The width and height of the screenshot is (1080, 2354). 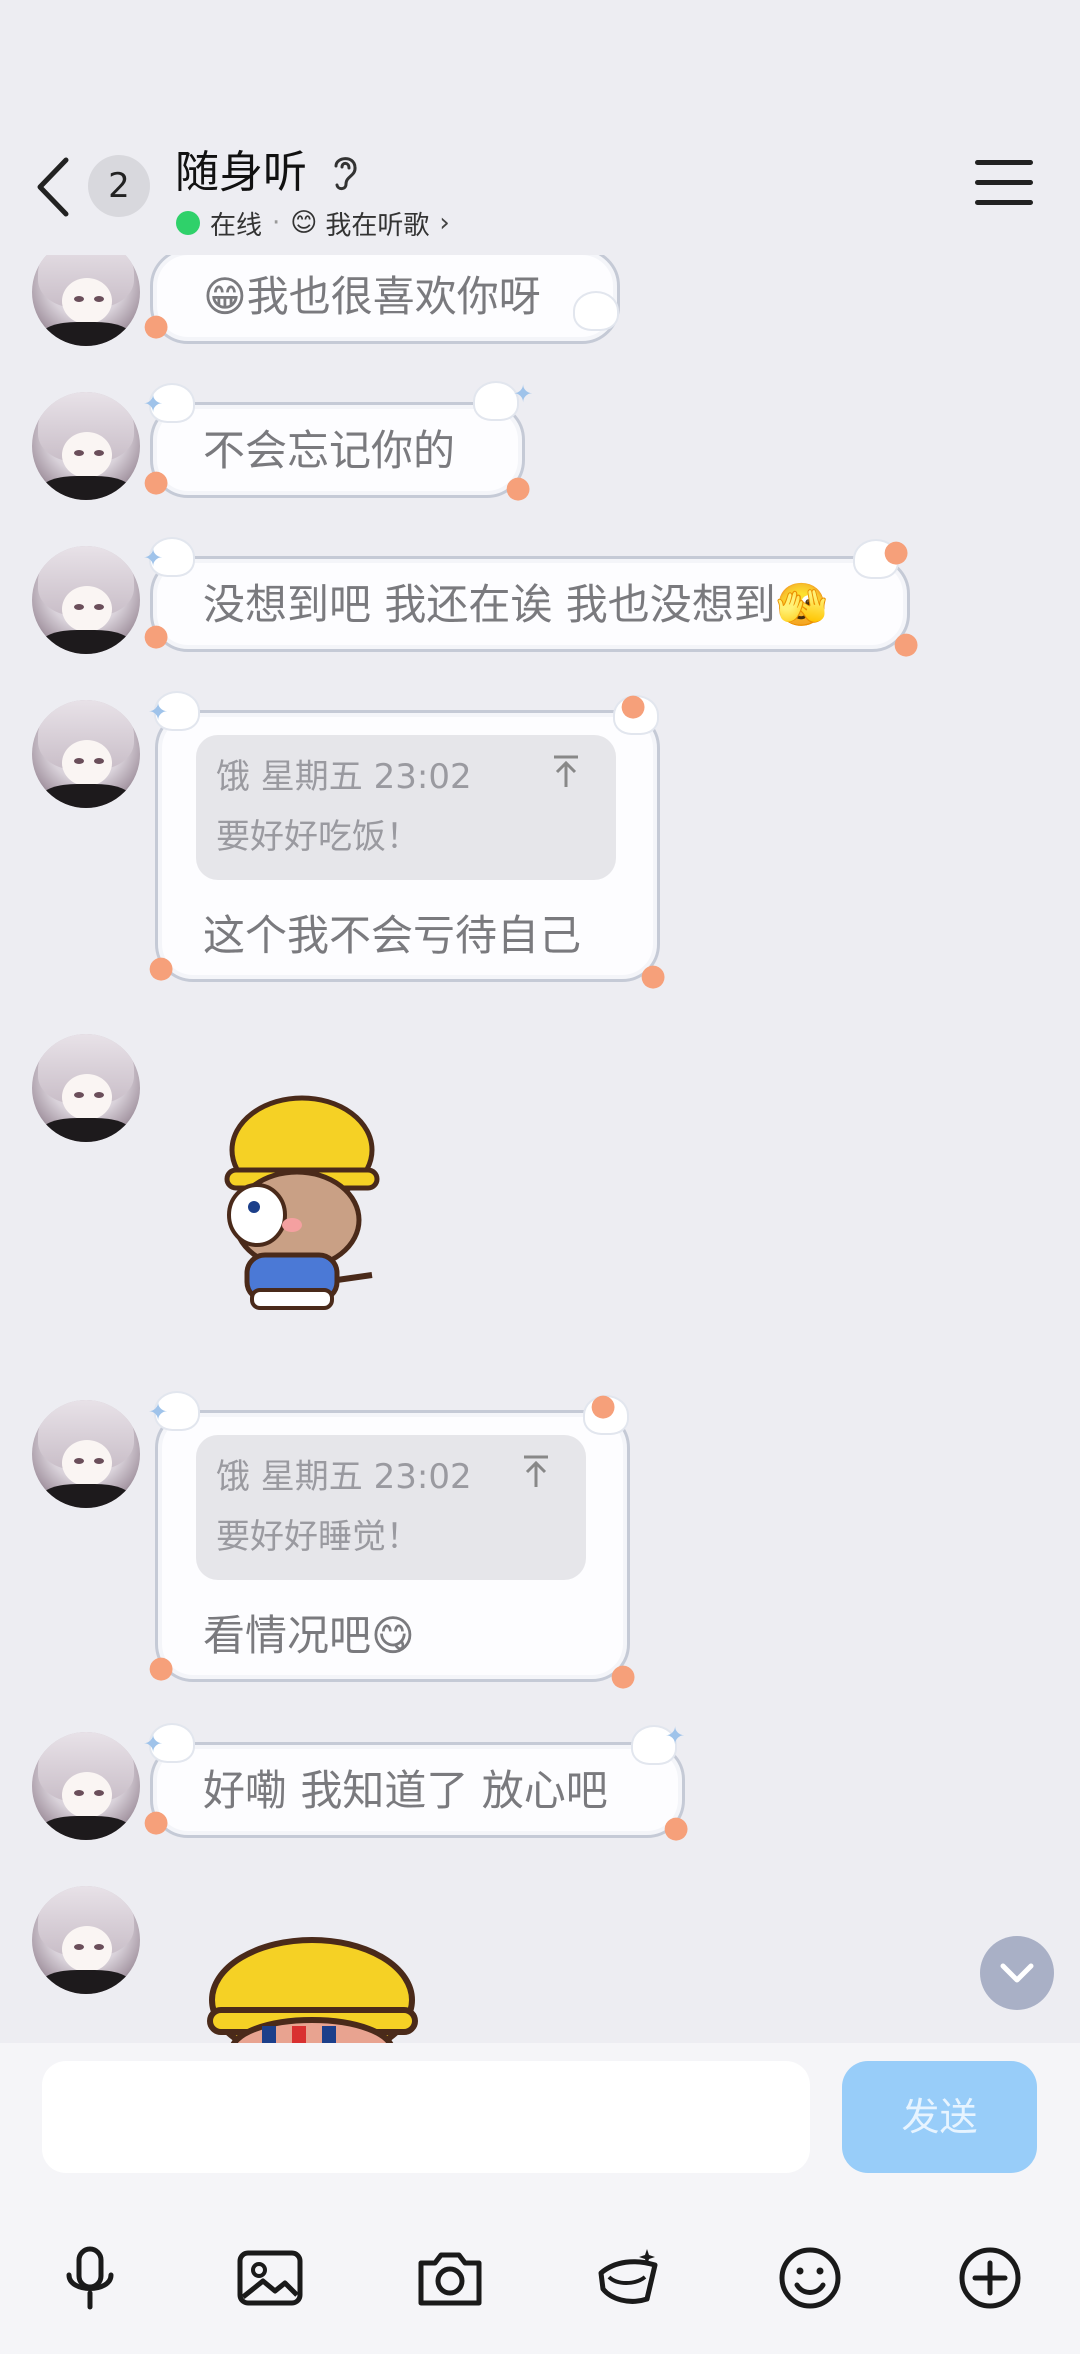 I want to click on yellow-hat-bear-sticker, so click(x=297, y=1205).